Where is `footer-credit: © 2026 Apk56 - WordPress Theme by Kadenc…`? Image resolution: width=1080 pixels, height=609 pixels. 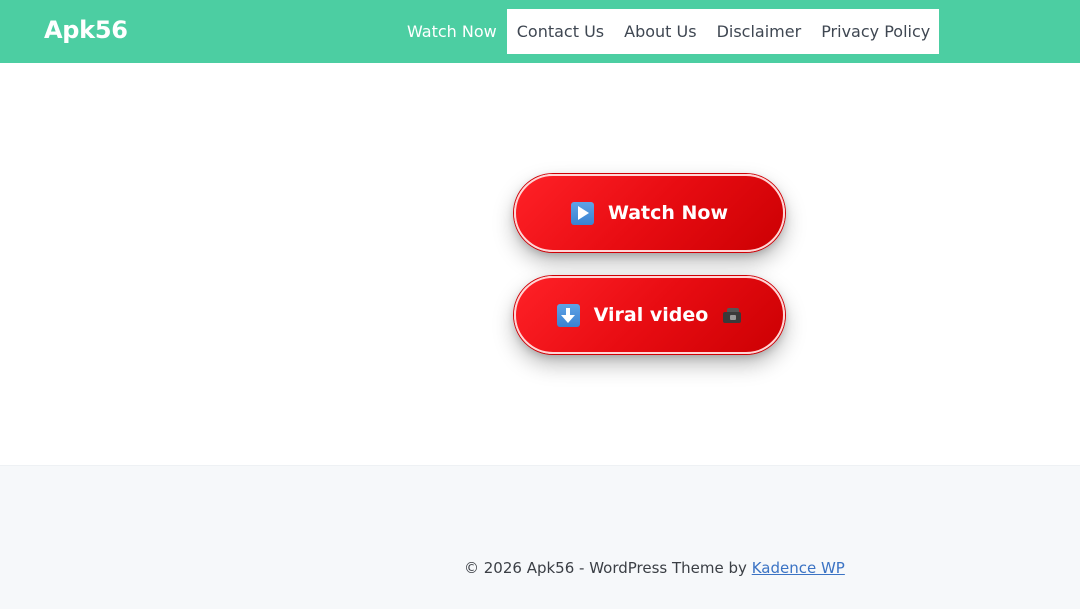 footer-credit: © 2026 Apk56 - WordPress Theme by Kadenc… is located at coordinates (654, 568).